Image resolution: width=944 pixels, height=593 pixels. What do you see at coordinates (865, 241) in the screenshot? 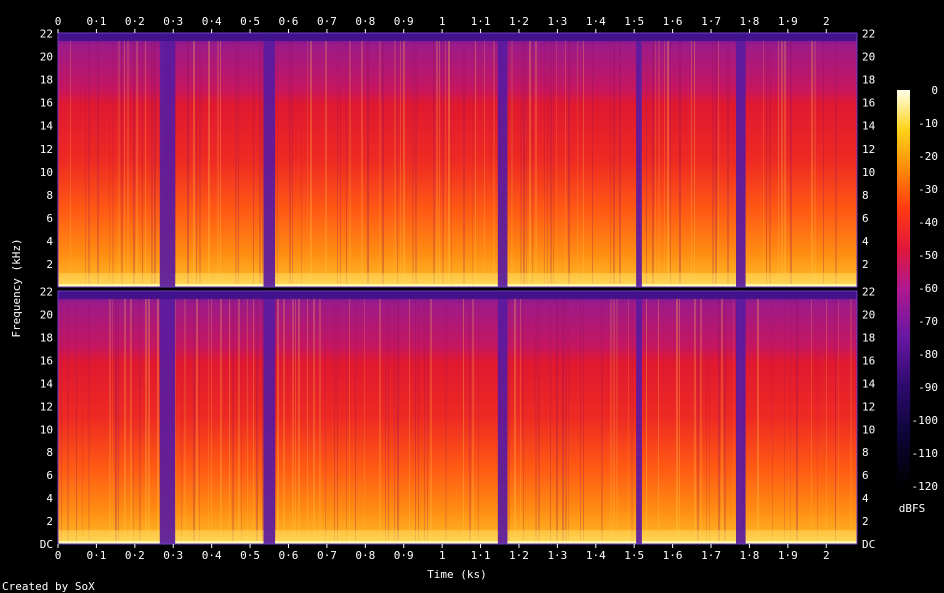
I see `y-tick-label-right: 4` at bounding box center [865, 241].